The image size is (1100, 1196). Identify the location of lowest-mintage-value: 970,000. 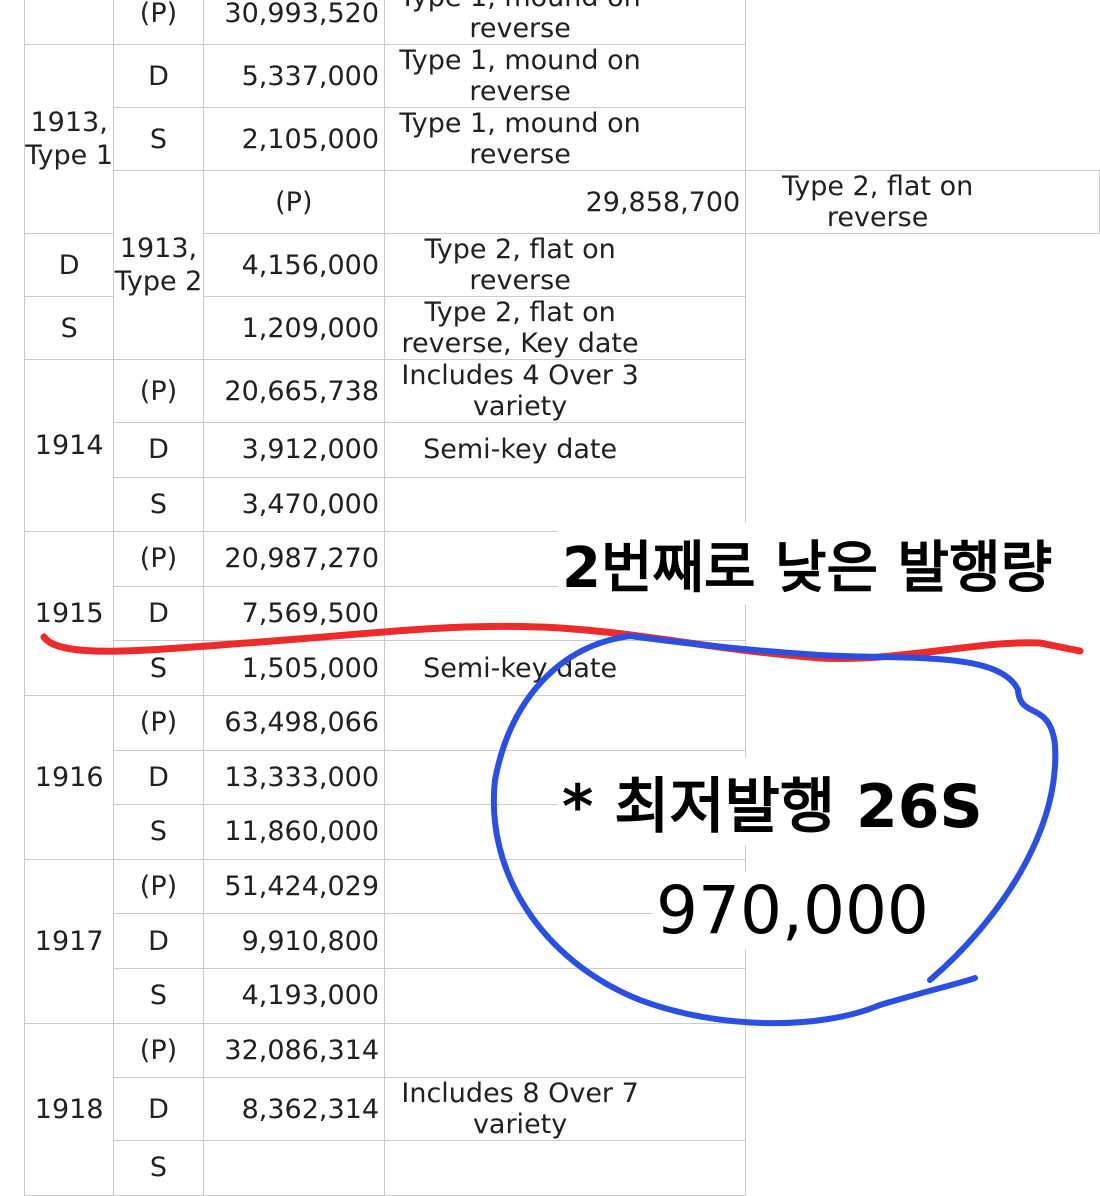
(792, 910).